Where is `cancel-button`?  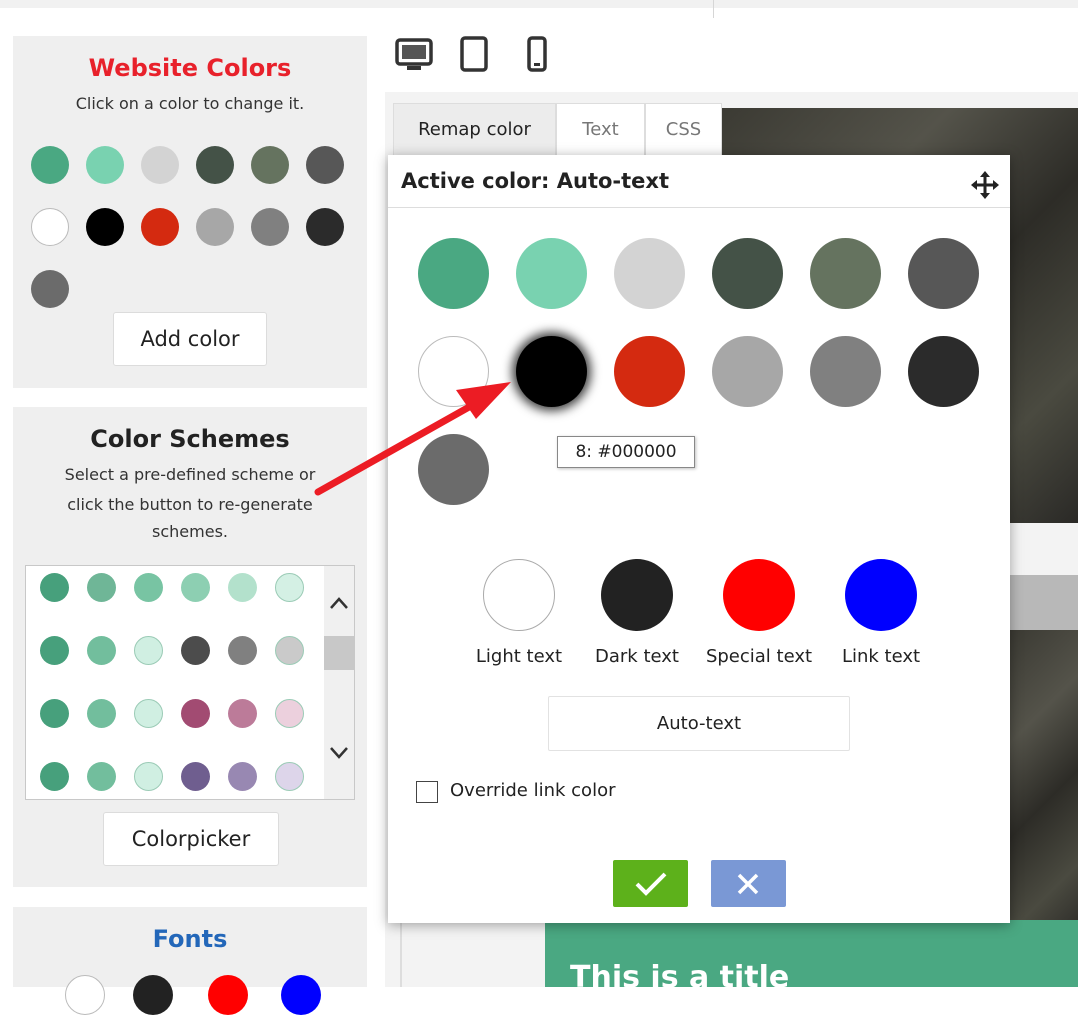
cancel-button is located at coordinates (748, 883).